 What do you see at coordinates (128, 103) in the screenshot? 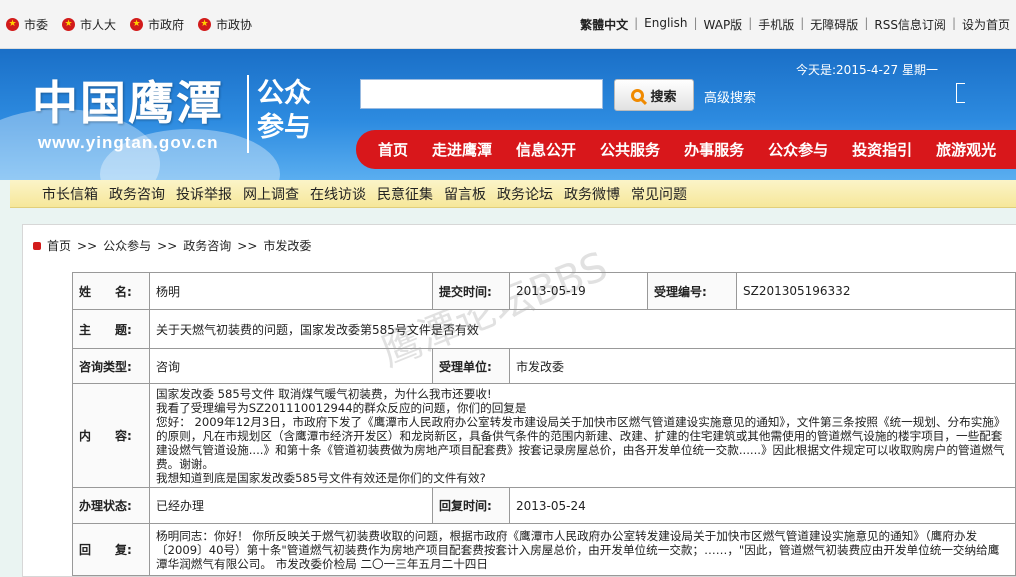
I see `site-logo-text: 中国鹰潭` at bounding box center [128, 103].